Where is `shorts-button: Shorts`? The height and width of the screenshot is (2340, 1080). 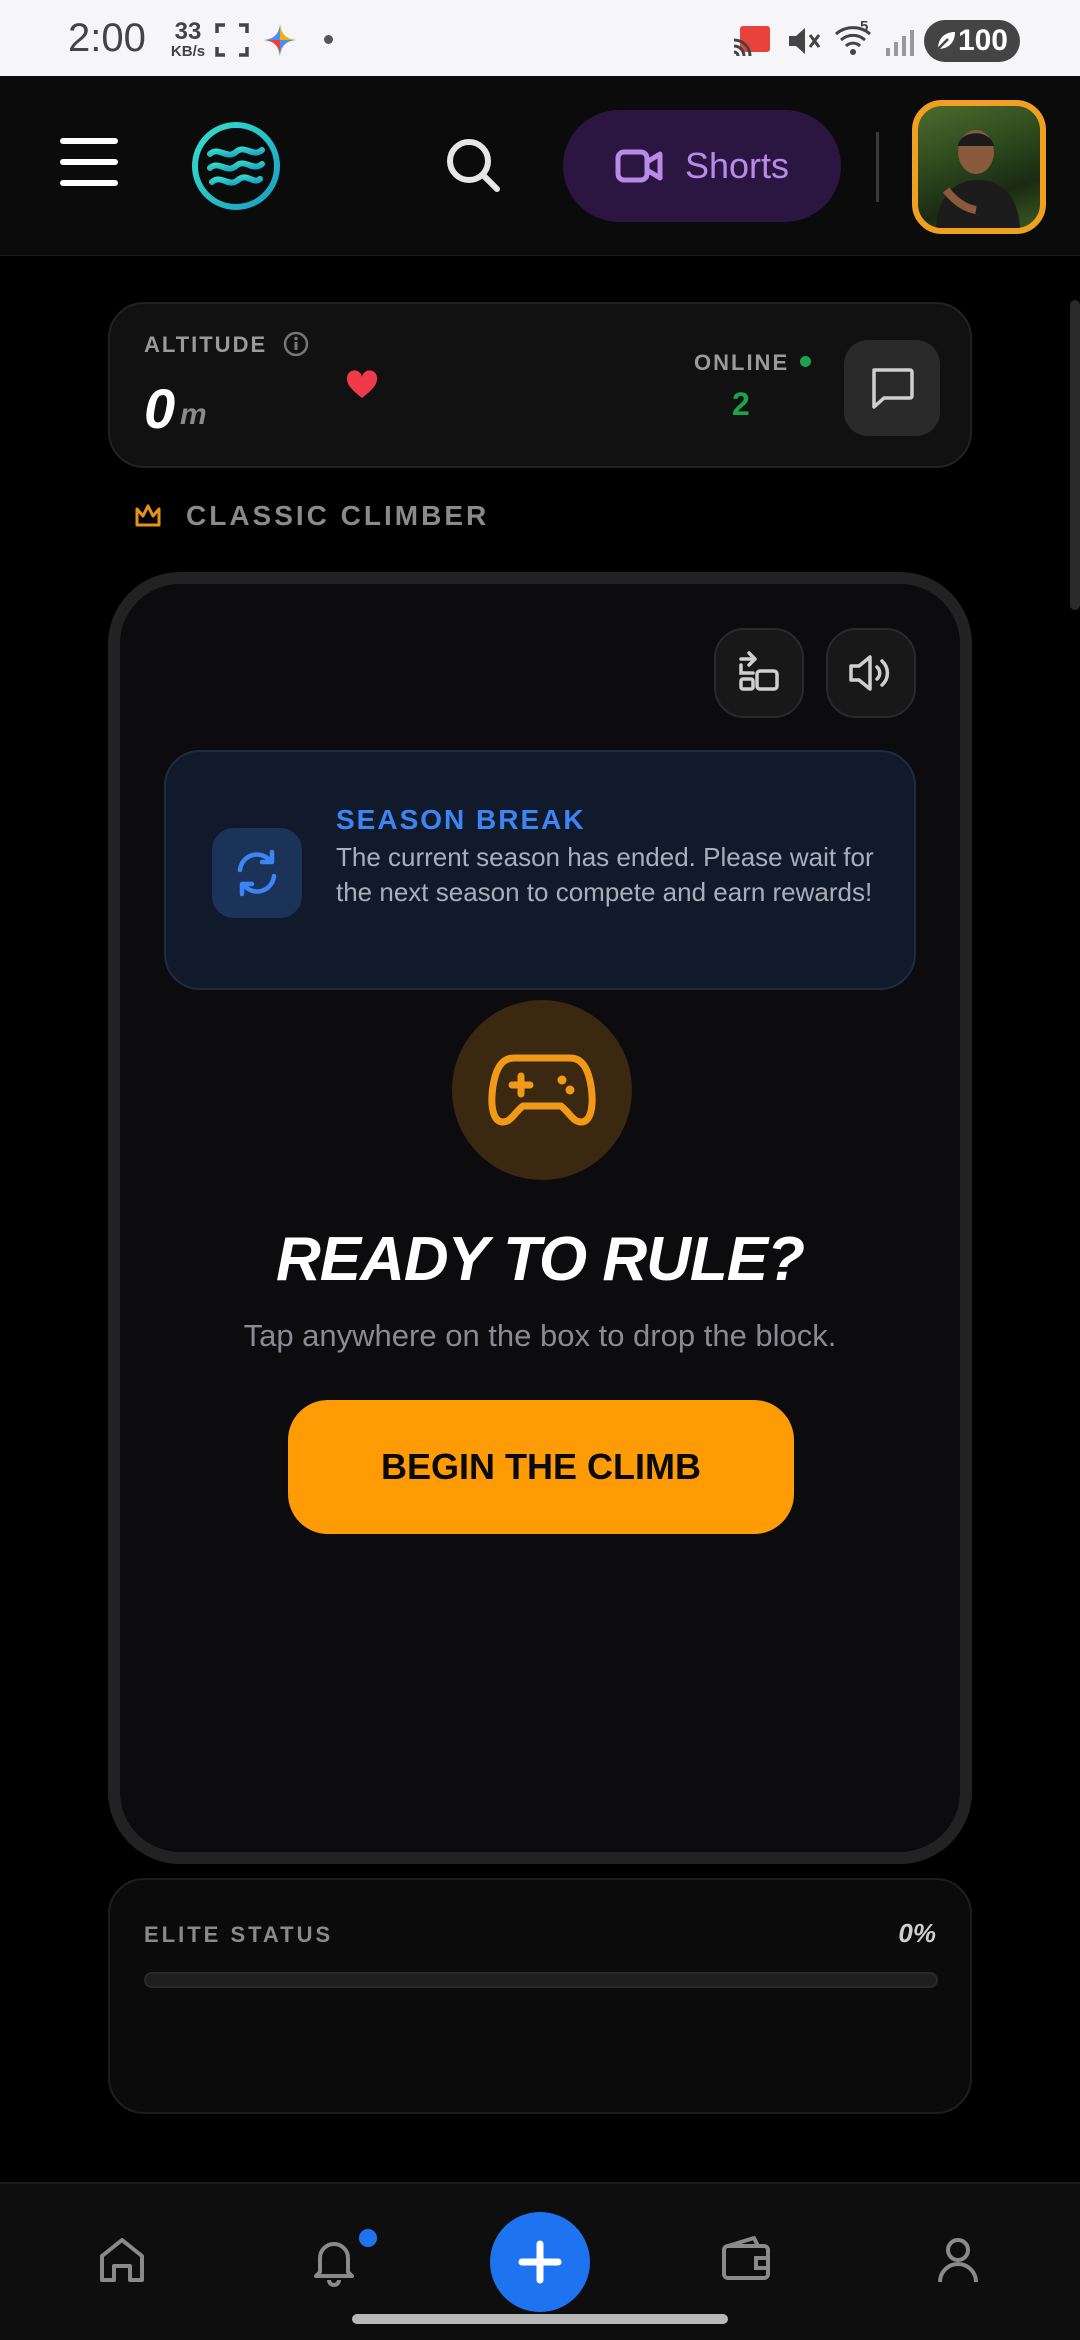 shorts-button: Shorts is located at coordinates (702, 166).